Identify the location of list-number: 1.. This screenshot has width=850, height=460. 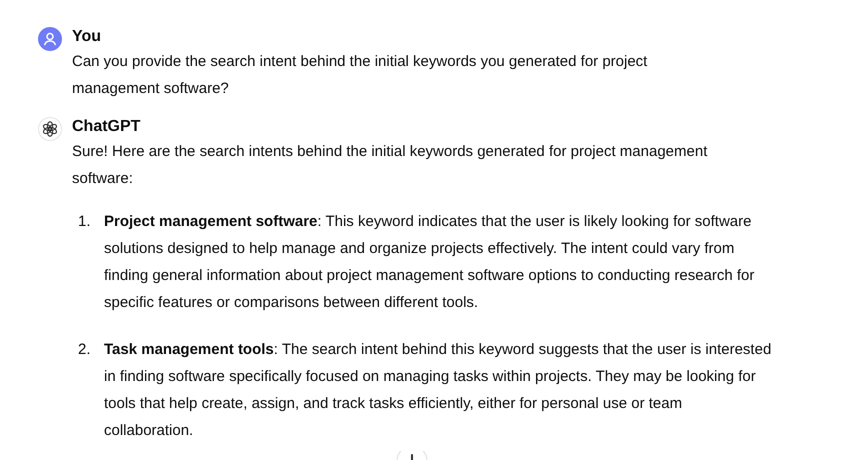
(85, 222).